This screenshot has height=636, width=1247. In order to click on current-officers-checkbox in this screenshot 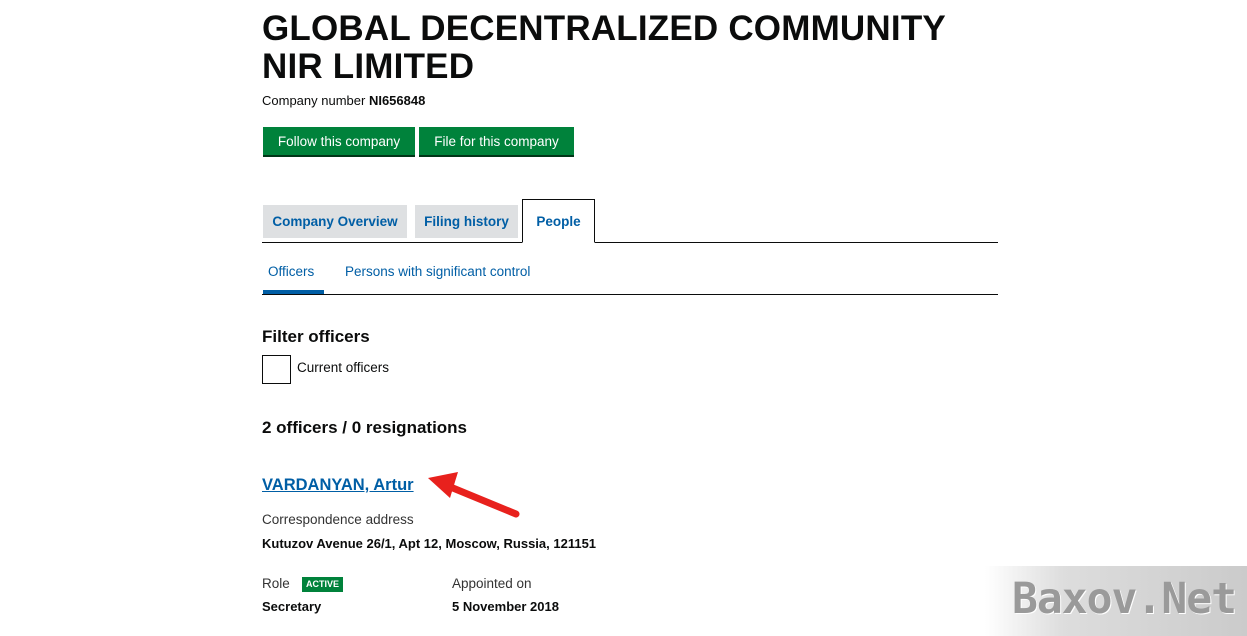, I will do `click(276, 369)`.